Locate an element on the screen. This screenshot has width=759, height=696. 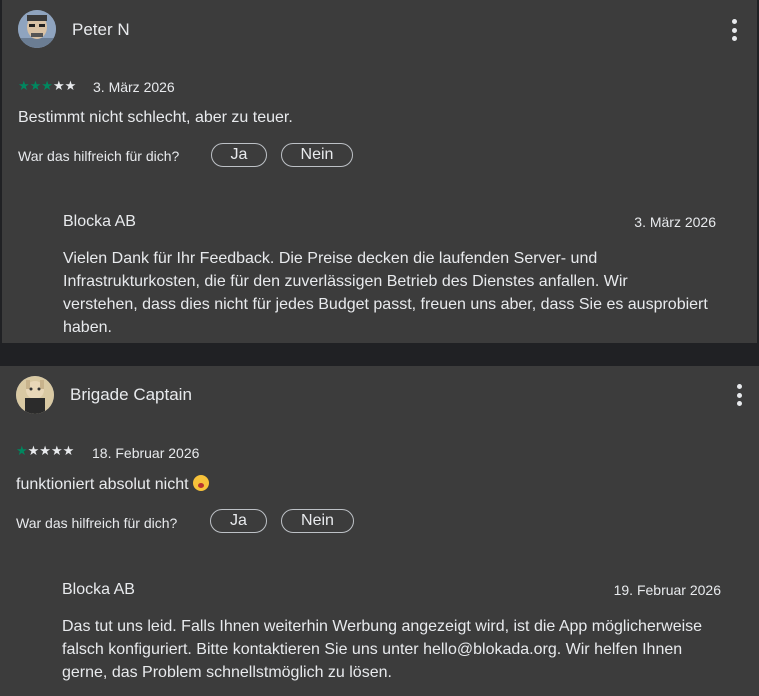
reply-line: haben. is located at coordinates (87, 327).